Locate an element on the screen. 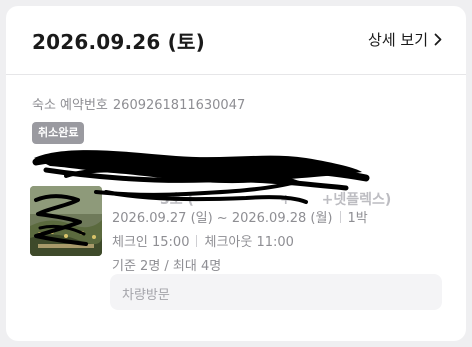  booking-number-value: 2609261811630047 is located at coordinates (179, 105).